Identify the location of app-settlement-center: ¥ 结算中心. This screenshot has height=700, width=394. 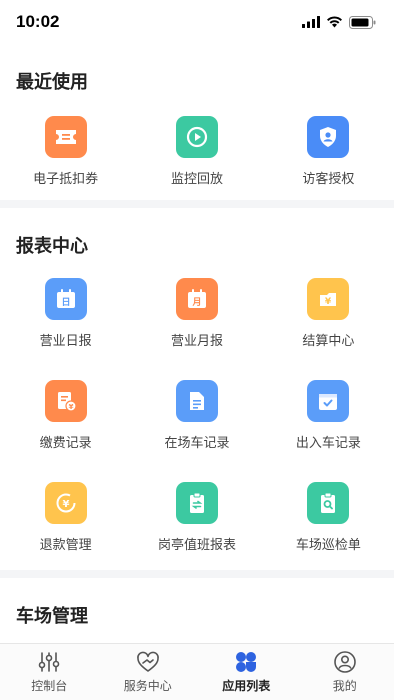
(328, 315).